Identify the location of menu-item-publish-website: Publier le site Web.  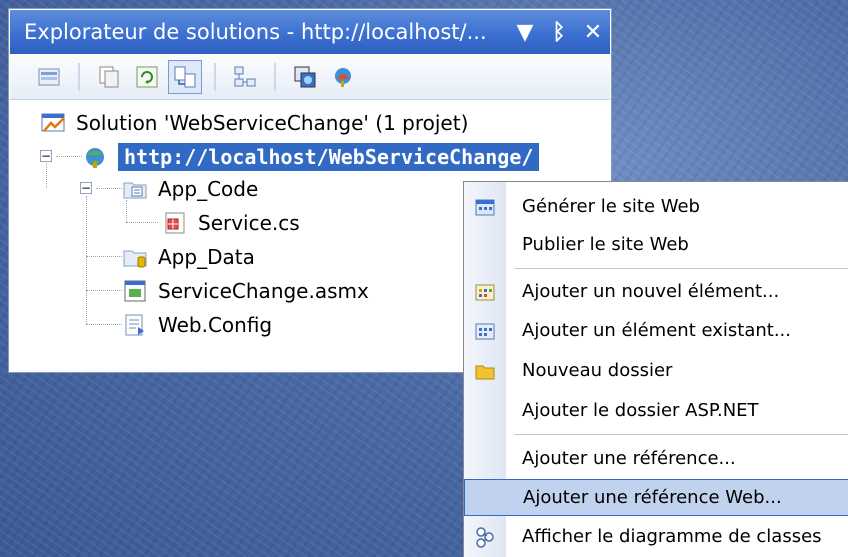
(656, 244).